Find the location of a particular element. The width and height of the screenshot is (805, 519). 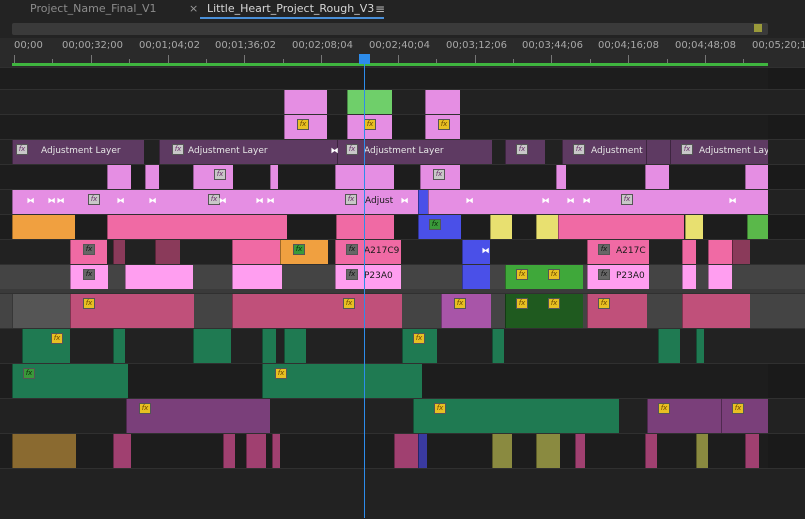

adjustment-layer-clip is located at coordinates (658, 152).